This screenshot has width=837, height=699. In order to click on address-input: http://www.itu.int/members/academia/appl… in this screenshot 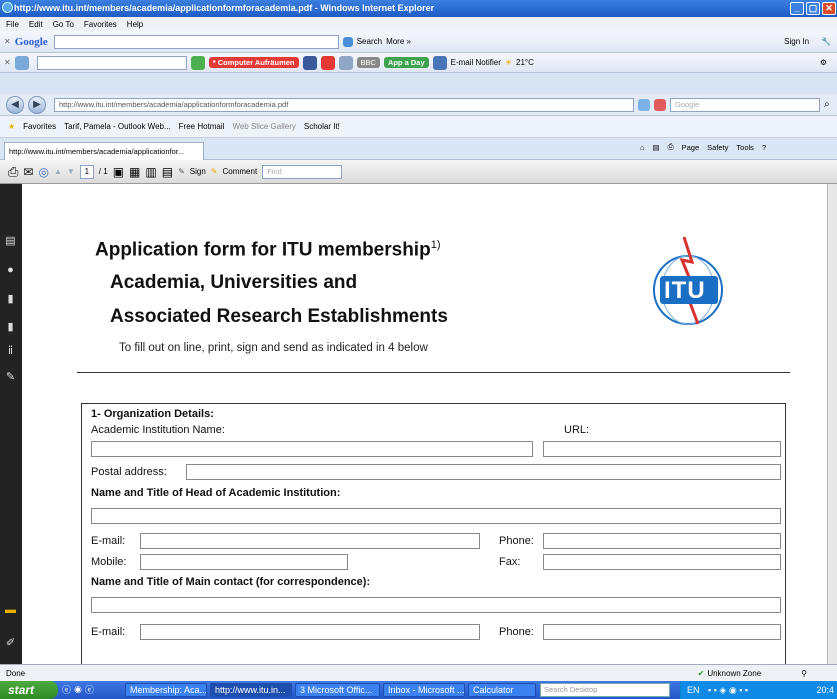, I will do `click(344, 104)`.